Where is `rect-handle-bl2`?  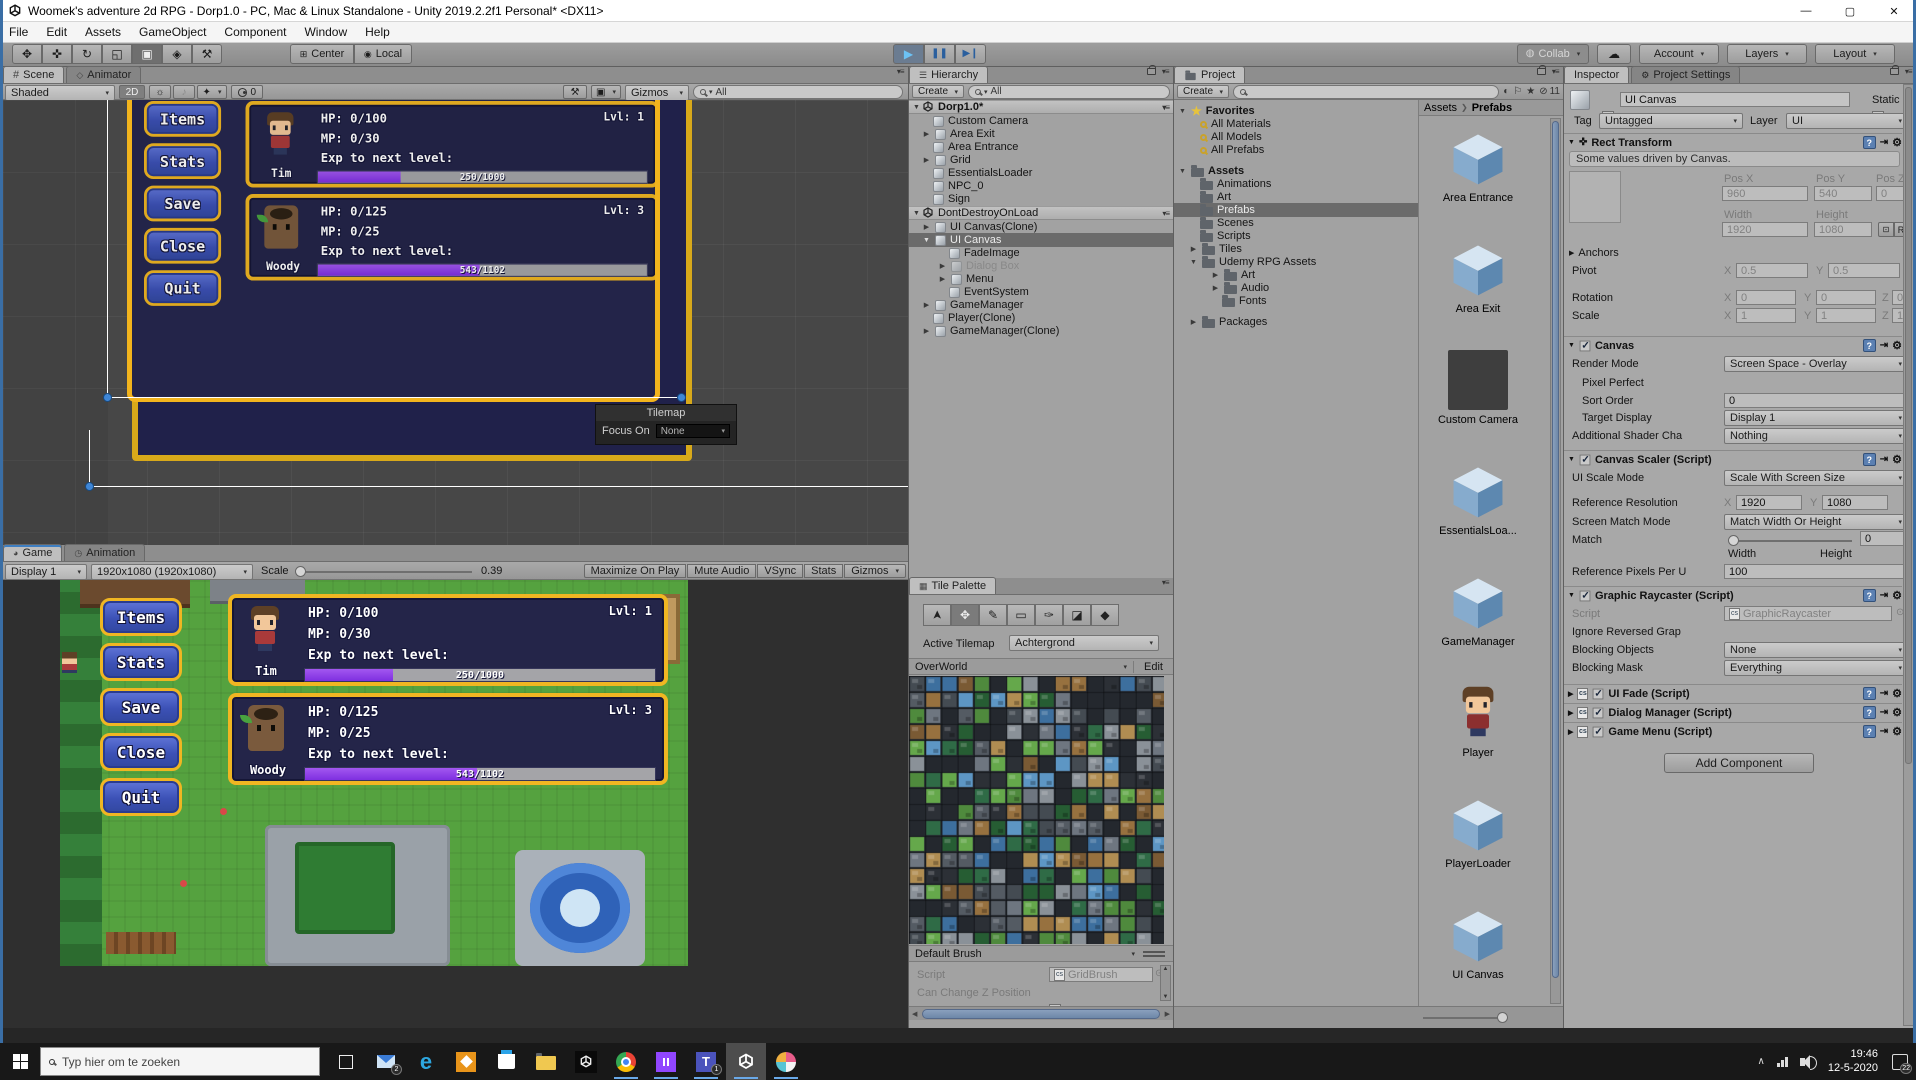
rect-handle-bl2 is located at coordinates (89, 486).